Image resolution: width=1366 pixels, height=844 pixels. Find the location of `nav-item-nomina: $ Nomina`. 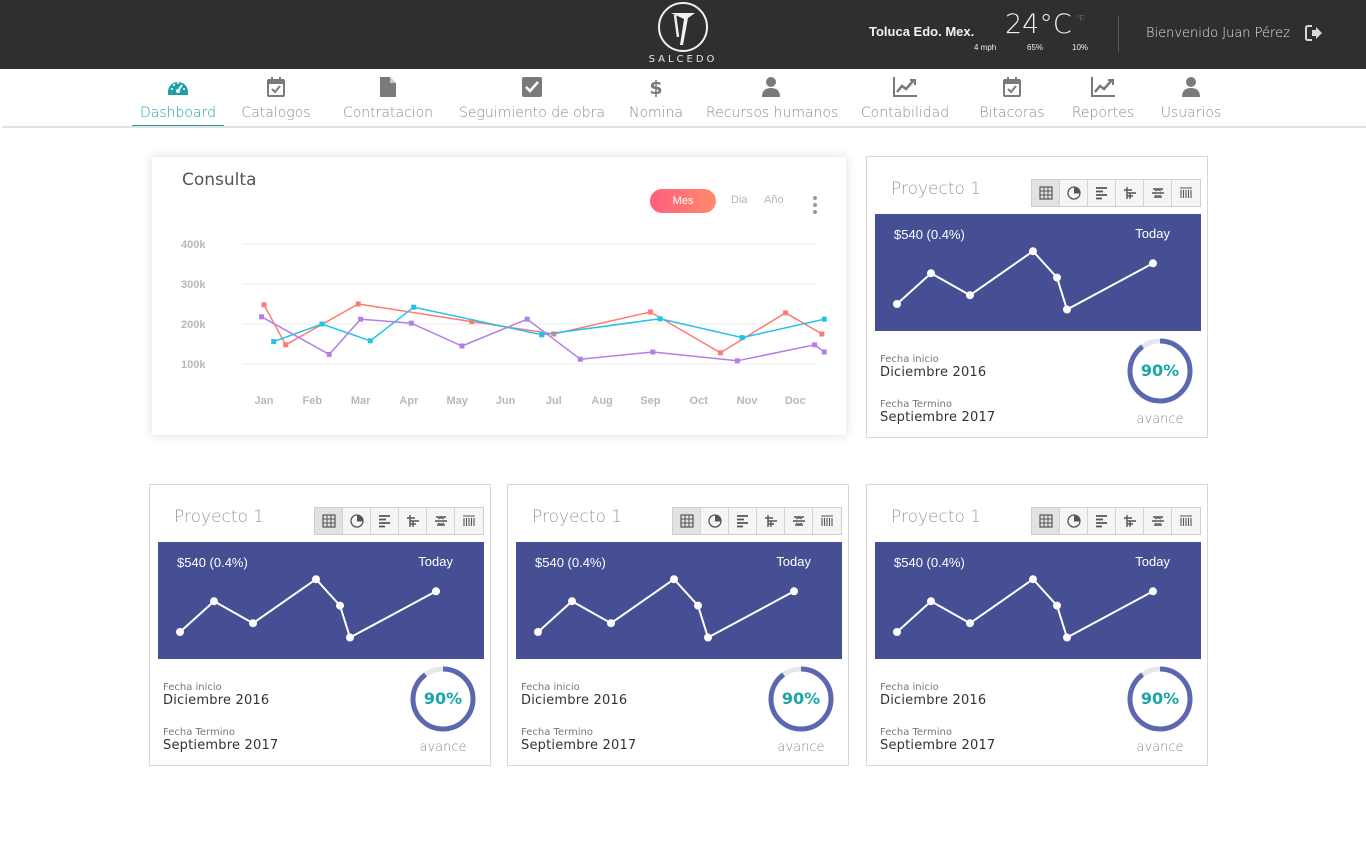

nav-item-nomina: $ Nomina is located at coordinates (656, 98).